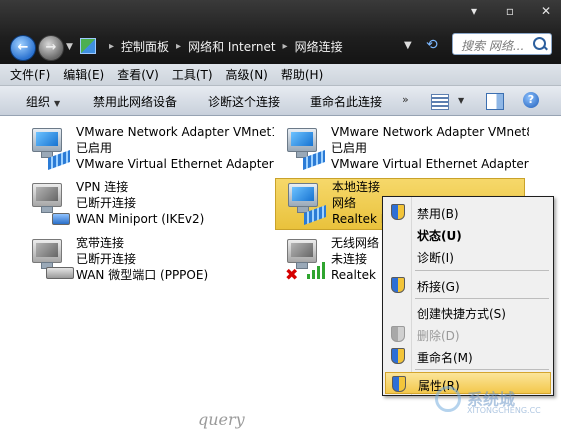  I want to click on menu-item-label: 创建快捷方式(S), so click(461, 314).